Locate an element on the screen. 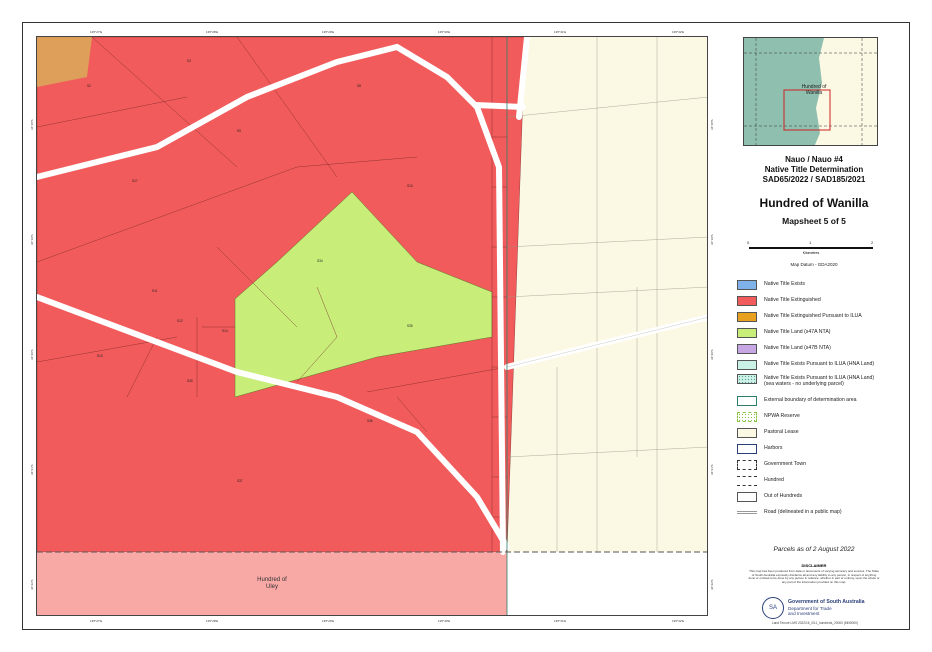  legend-label: Pastoral Lease is located at coordinates (781, 432).